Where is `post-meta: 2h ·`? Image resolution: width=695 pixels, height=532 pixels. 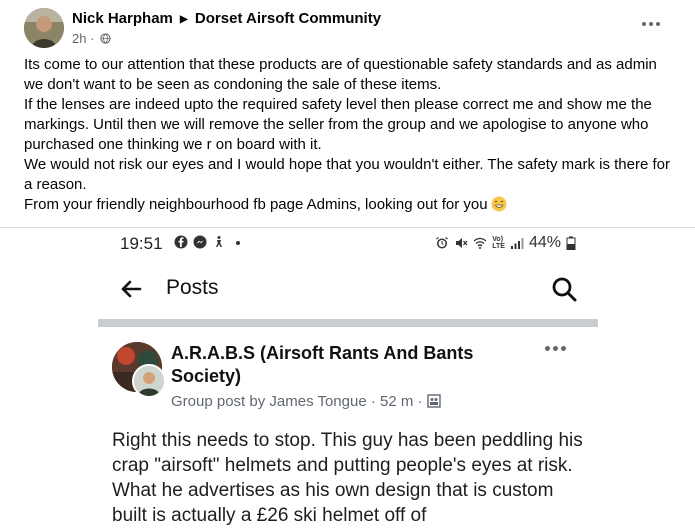
post-meta: 2h · is located at coordinates (91, 38).